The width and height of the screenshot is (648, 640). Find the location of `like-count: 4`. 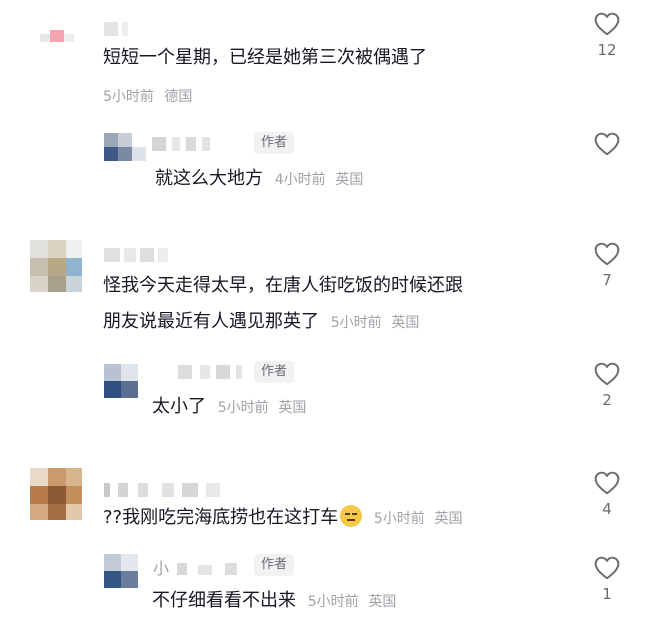

like-count: 4 is located at coordinates (607, 509).